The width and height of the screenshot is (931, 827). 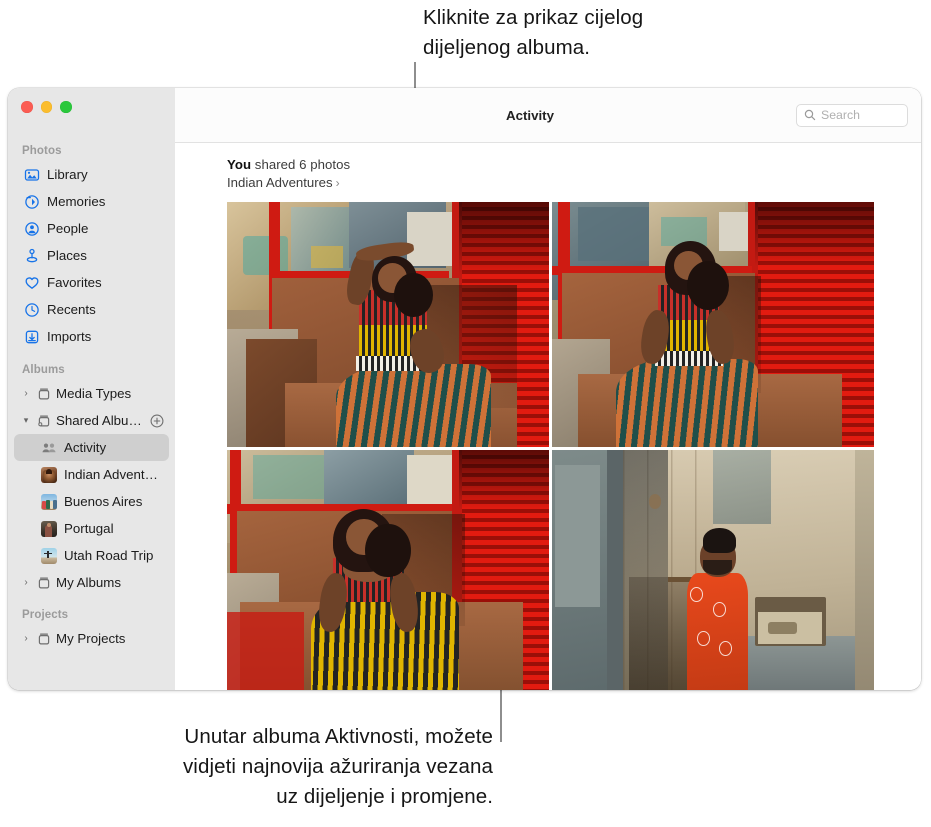 What do you see at coordinates (46, 107) in the screenshot?
I see `minimize-window-button` at bounding box center [46, 107].